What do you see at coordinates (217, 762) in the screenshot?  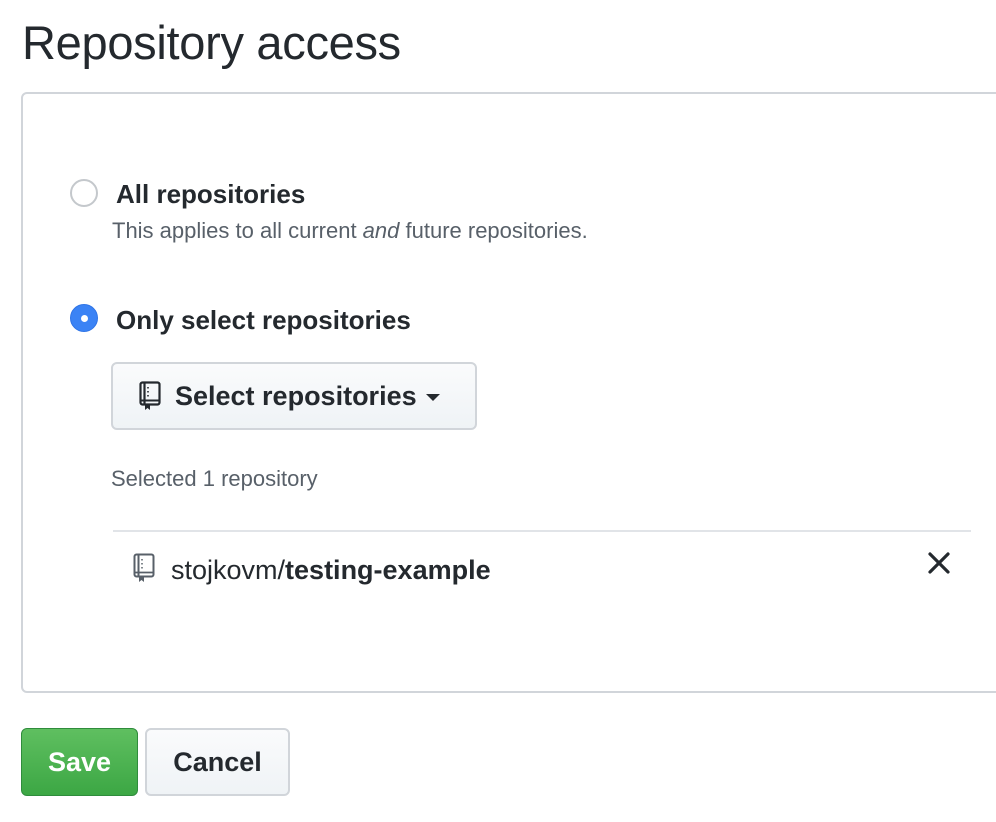 I see `cancel-button: Cancel` at bounding box center [217, 762].